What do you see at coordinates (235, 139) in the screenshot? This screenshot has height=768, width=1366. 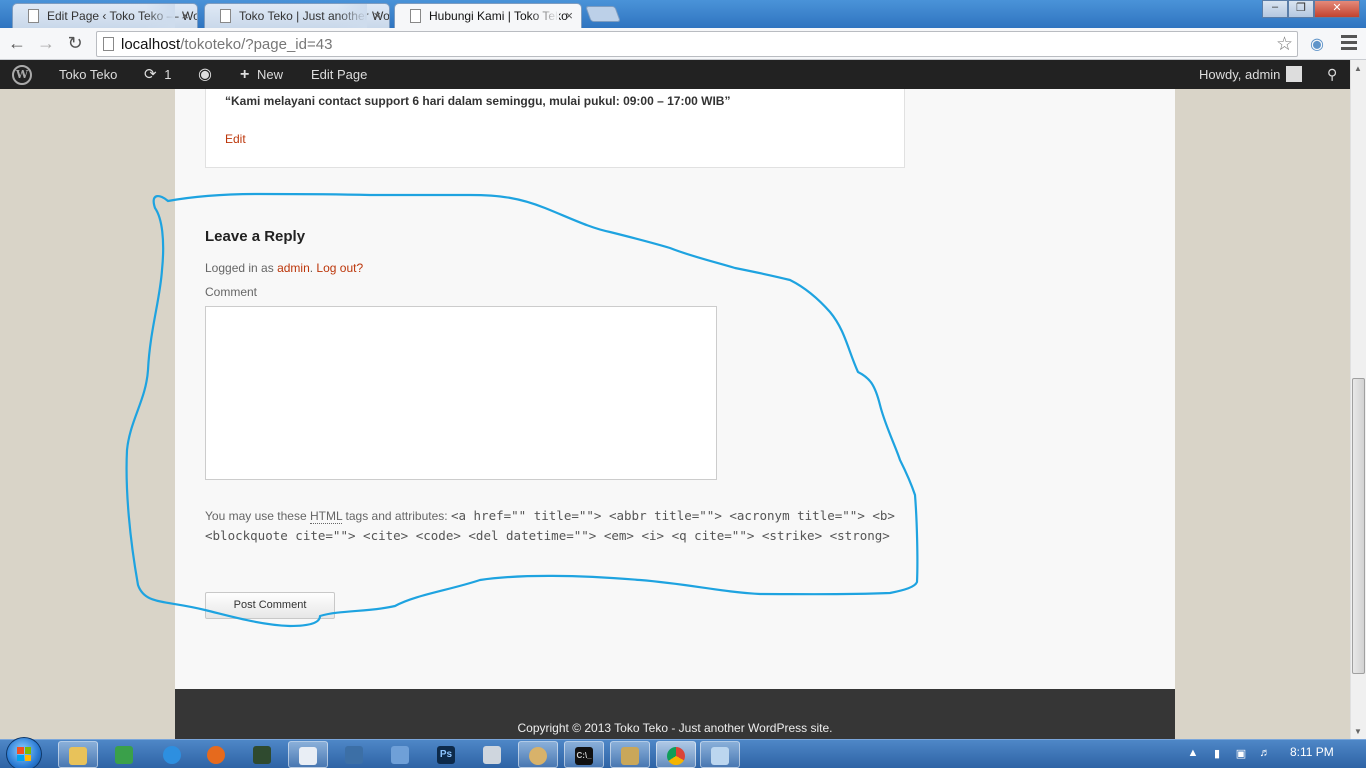 I see `edit-link: Edit` at bounding box center [235, 139].